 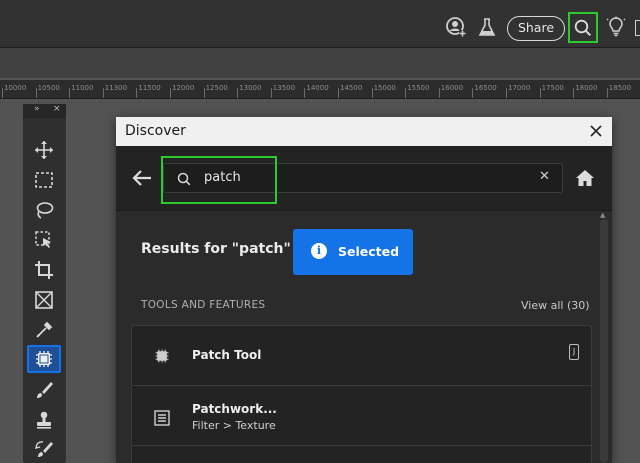 I want to click on search-button, so click(x=583, y=27).